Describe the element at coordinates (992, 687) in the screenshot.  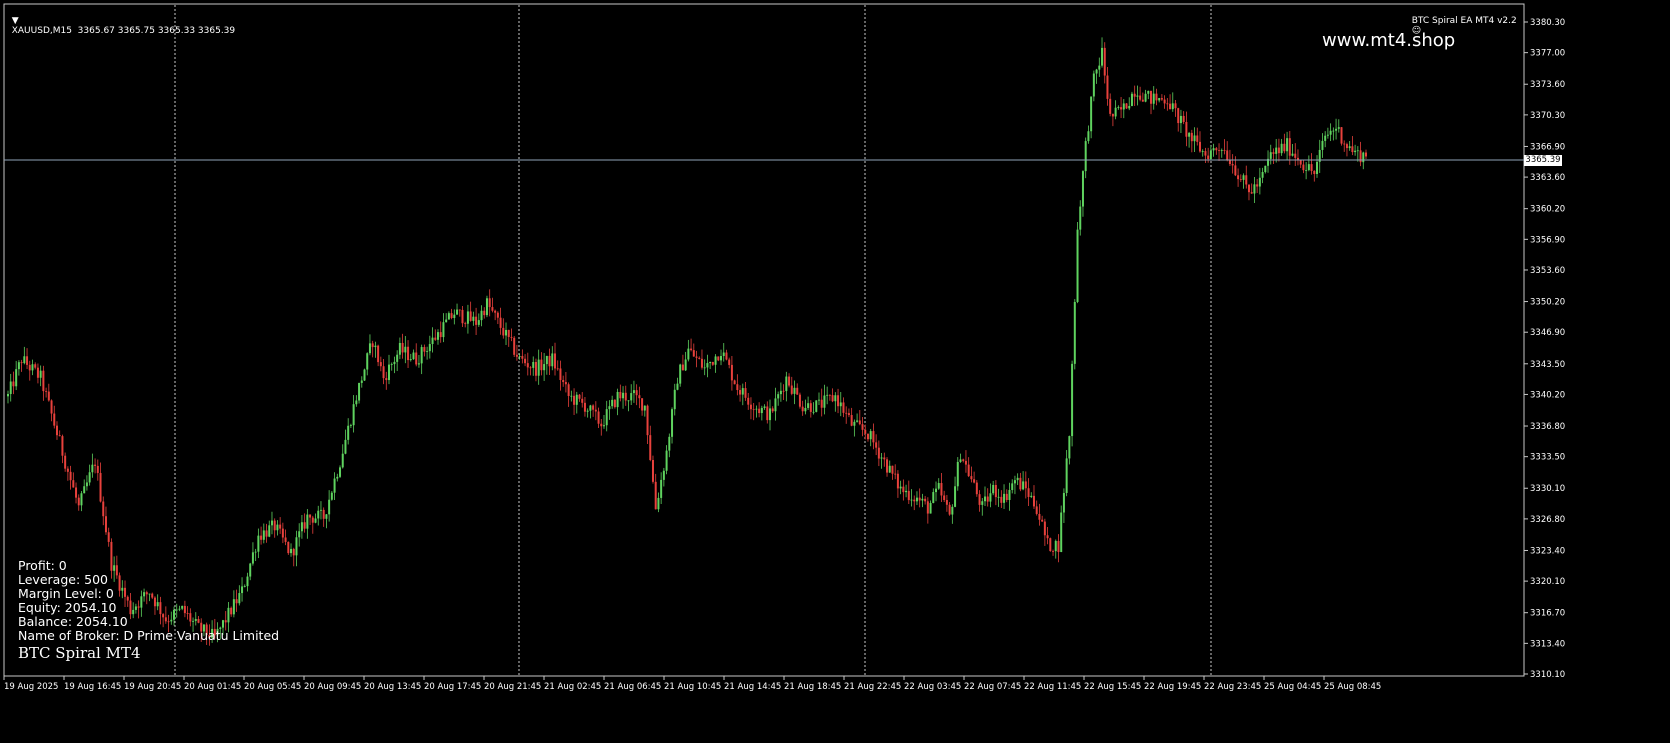
I see `time-tick-label: 22 Aug 07:45` at that location.